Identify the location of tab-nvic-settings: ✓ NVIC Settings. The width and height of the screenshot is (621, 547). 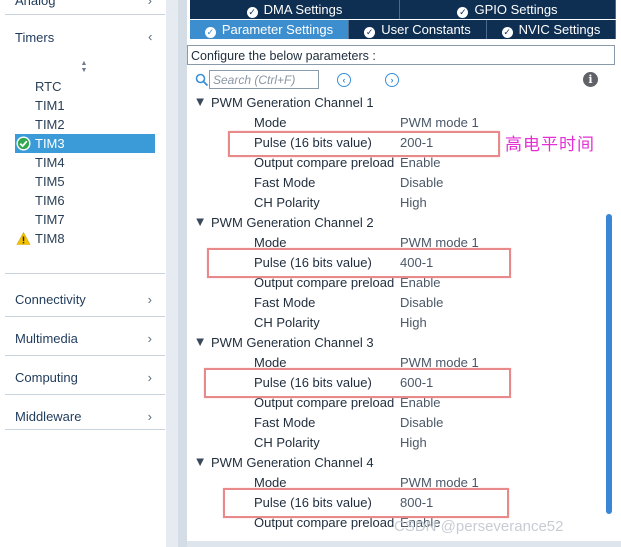
(551, 29).